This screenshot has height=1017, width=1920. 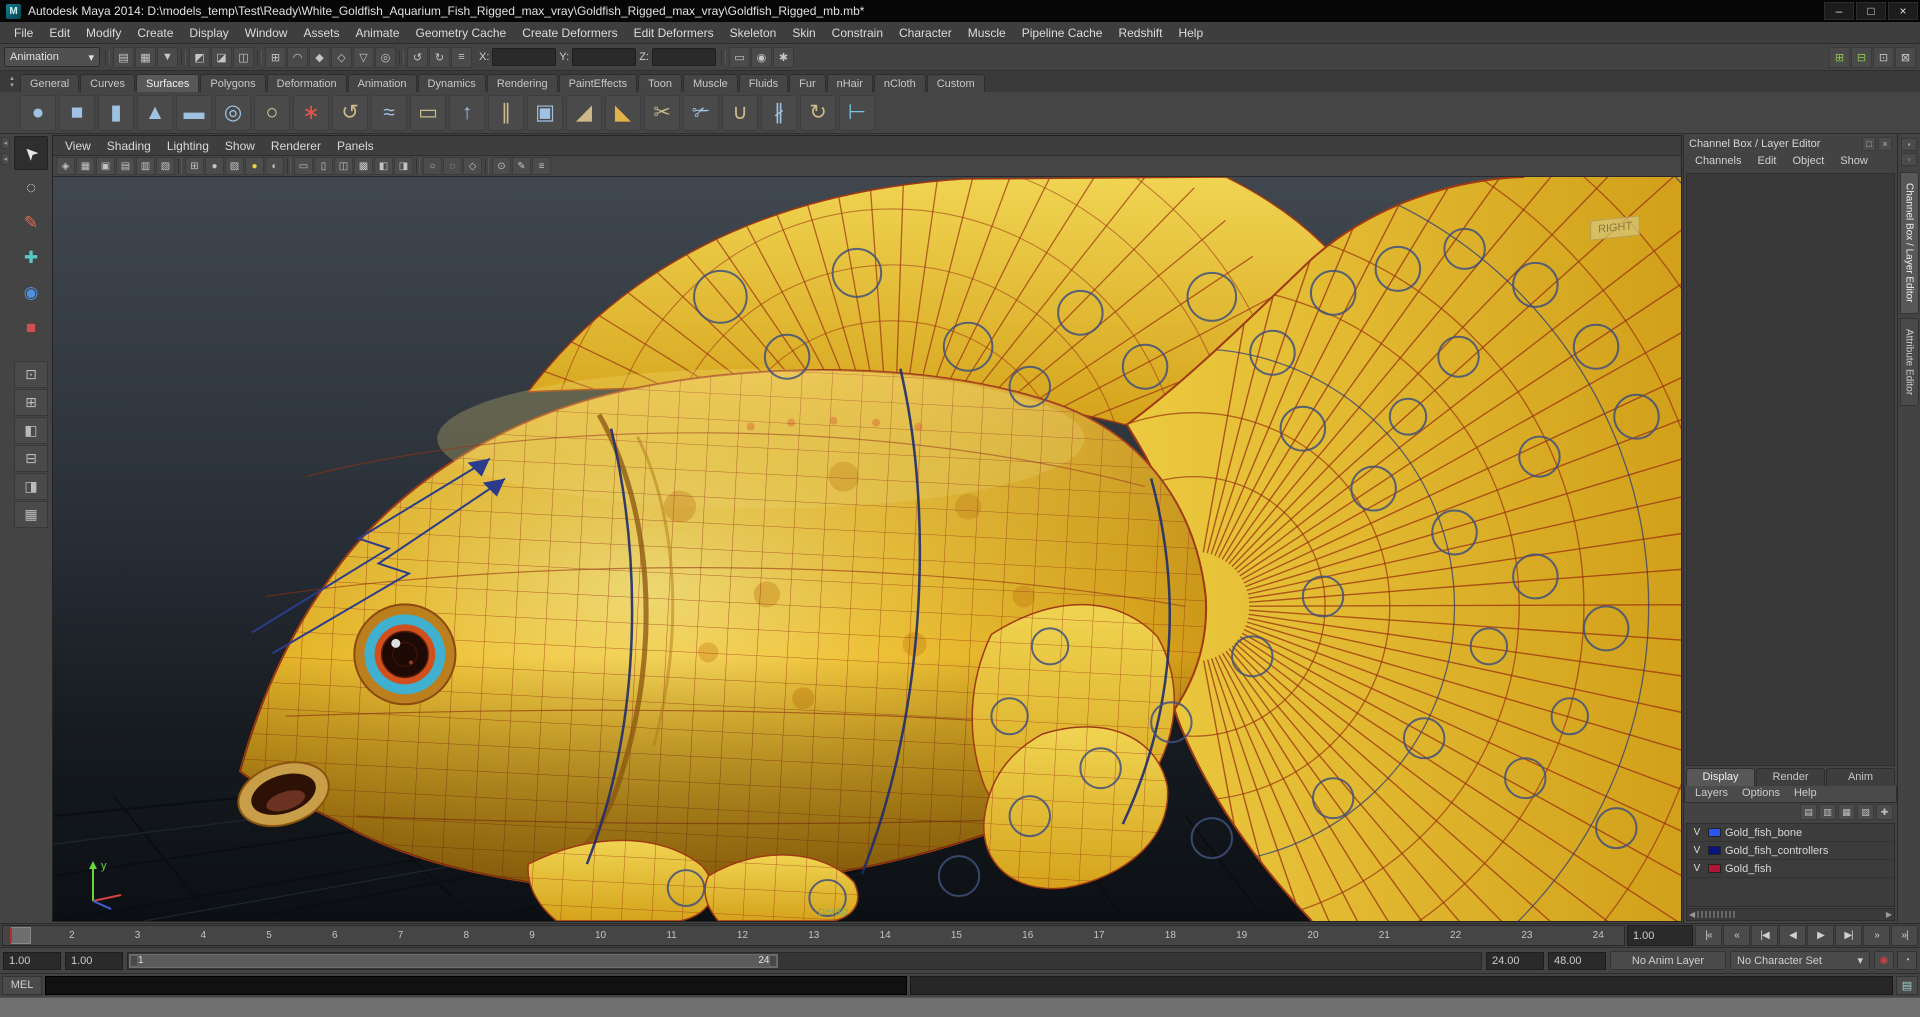 What do you see at coordinates (31, 328) in the screenshot?
I see `scale-tool: ■` at bounding box center [31, 328].